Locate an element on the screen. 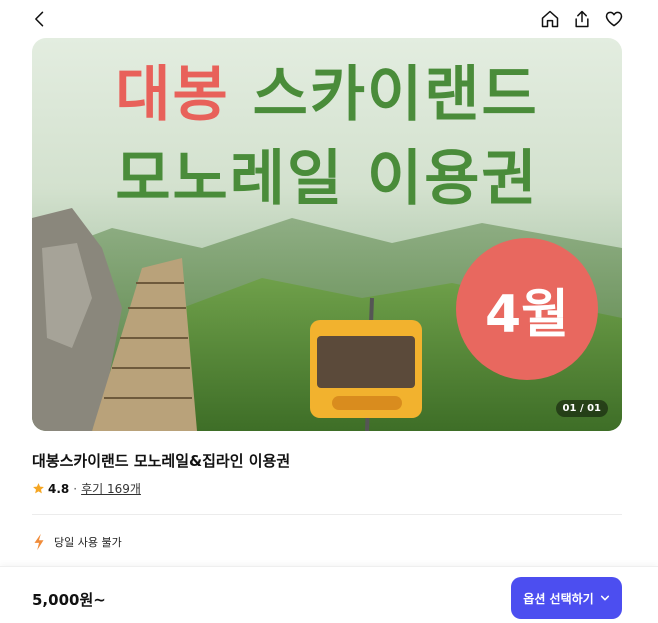 Image resolution: width=658 pixels, height=623 pixels. slide-counter: 01 / 01 is located at coordinates (581, 408).